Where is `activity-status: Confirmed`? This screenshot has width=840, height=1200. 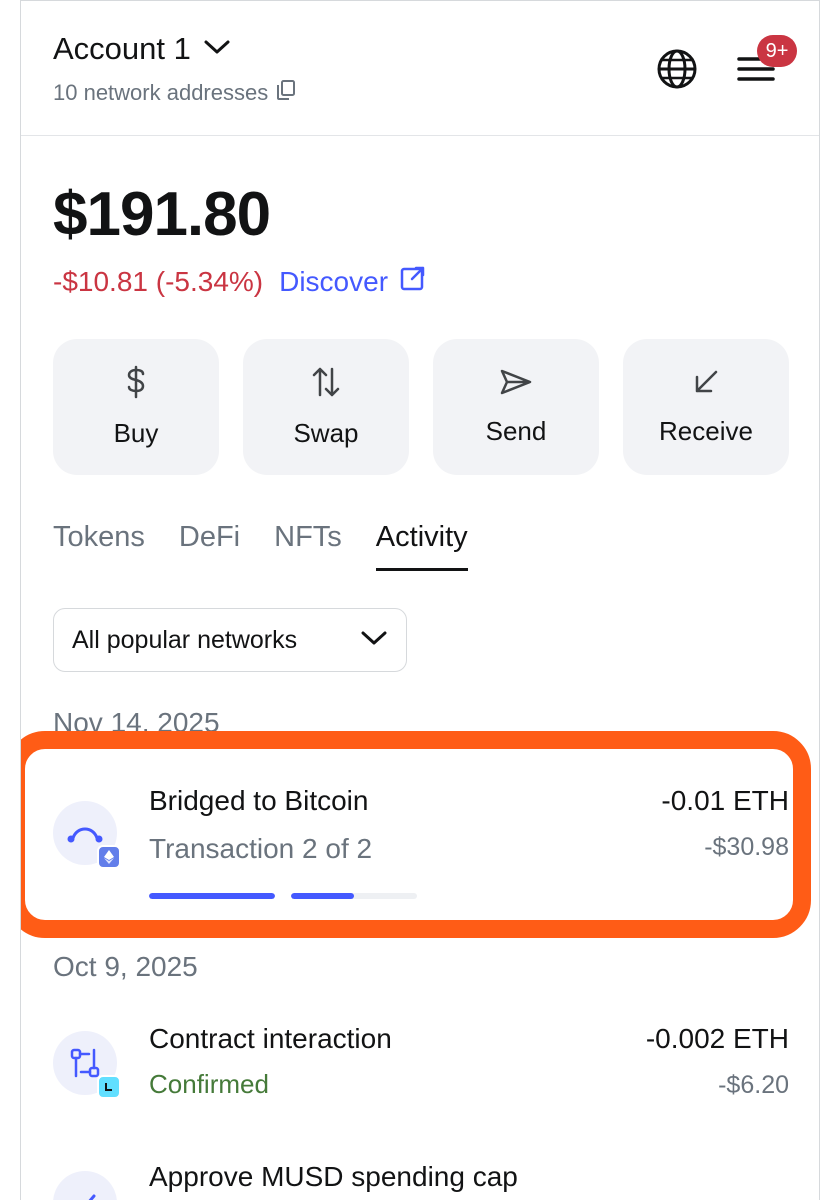 activity-status: Confirmed is located at coordinates (209, 1084).